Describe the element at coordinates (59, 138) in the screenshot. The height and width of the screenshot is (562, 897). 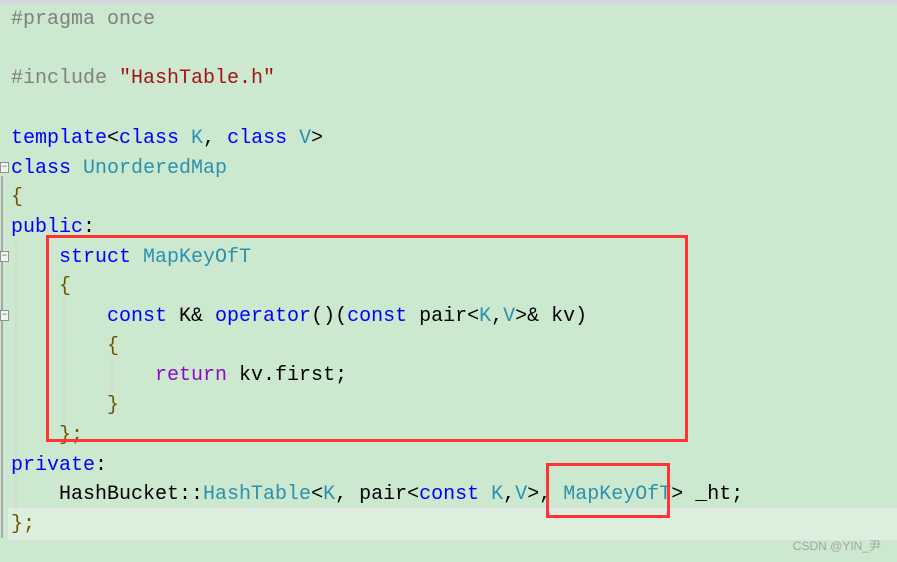
I see `code-token: template` at that location.